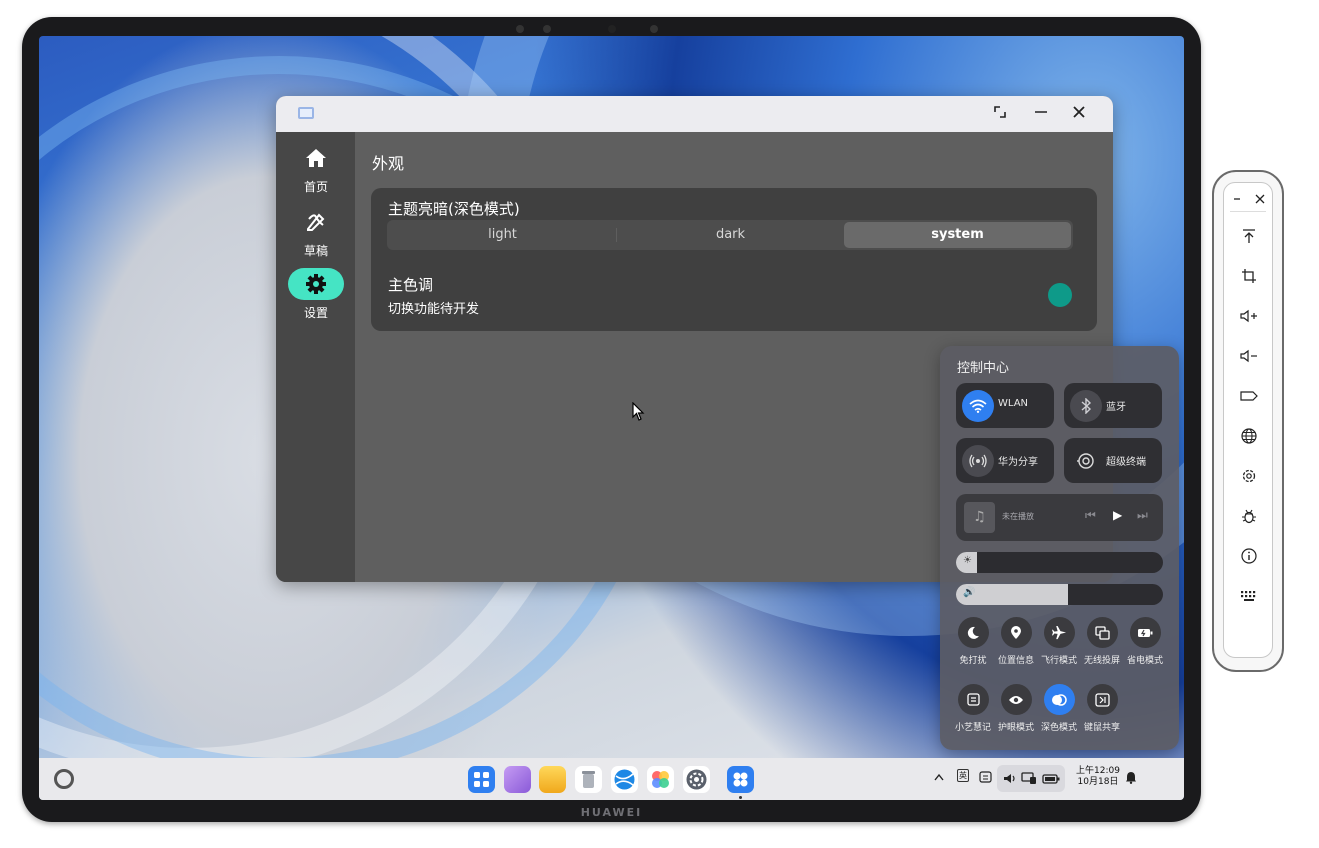  What do you see at coordinates (1059, 594) in the screenshot?
I see `volume-slider: 🔊` at bounding box center [1059, 594].